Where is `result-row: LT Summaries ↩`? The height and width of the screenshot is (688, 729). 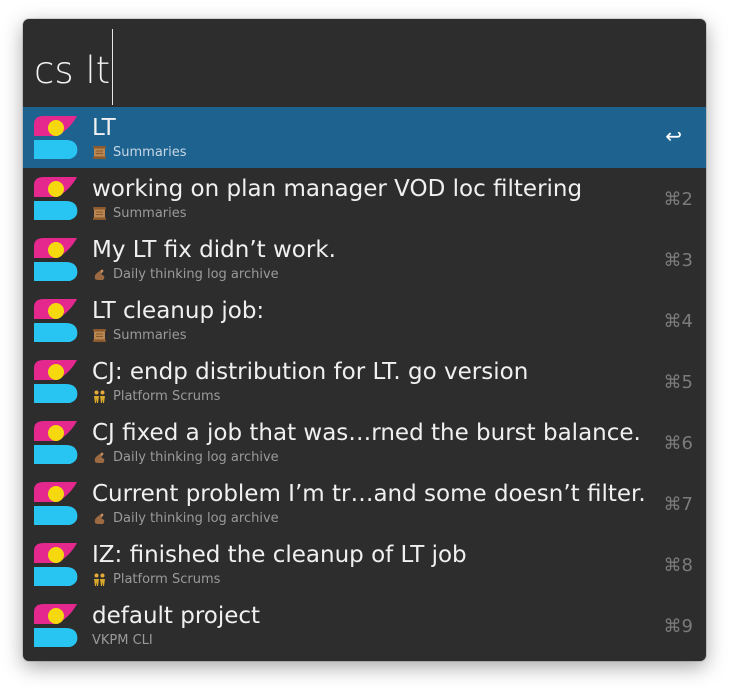 result-row: LT Summaries ↩ is located at coordinates (364, 137).